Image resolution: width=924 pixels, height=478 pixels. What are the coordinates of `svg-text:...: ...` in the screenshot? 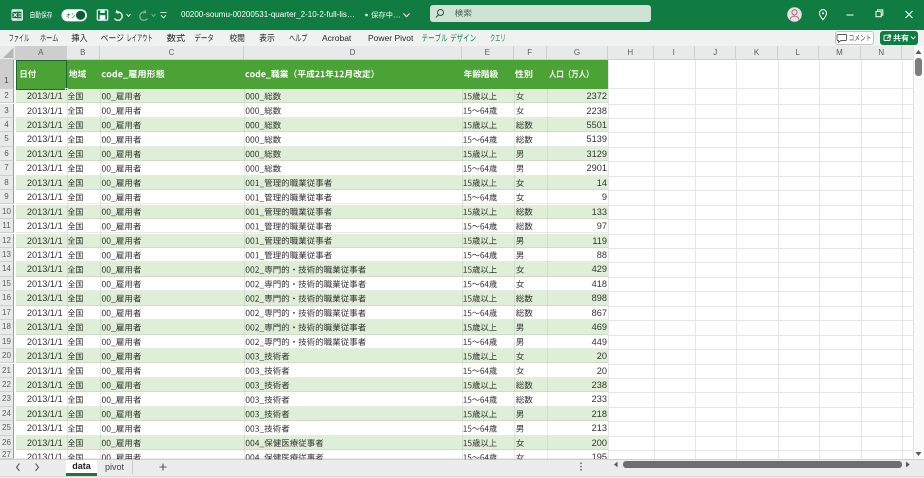 It's located at (397, 15).